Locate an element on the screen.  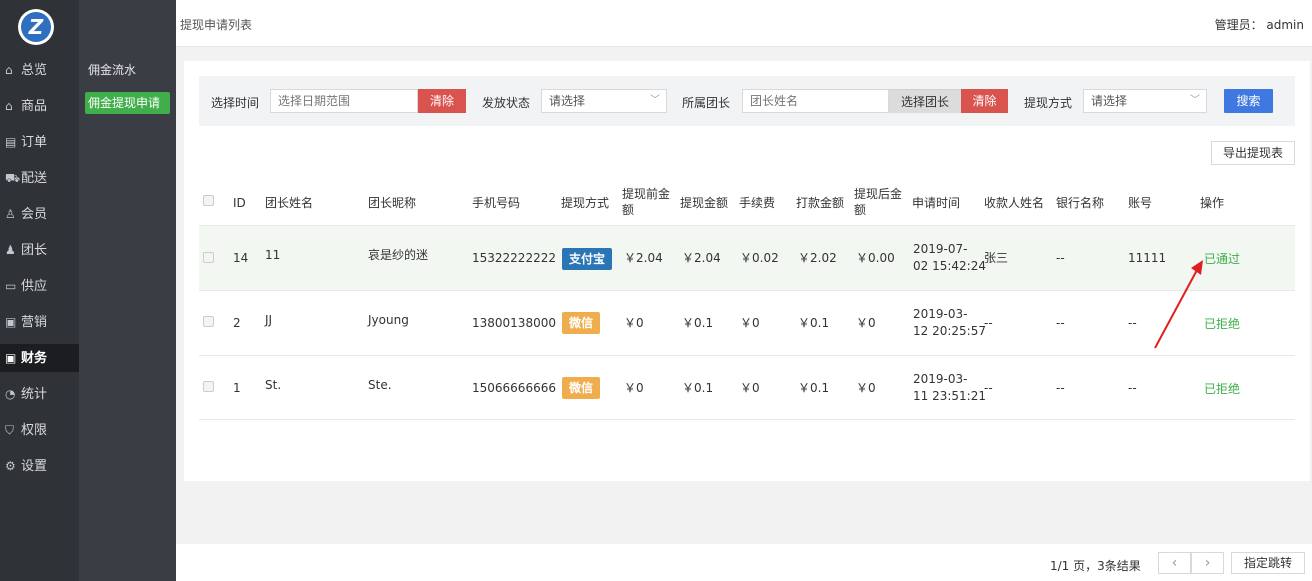
cell-nickname: Jyoung is located at coordinates (388, 320).